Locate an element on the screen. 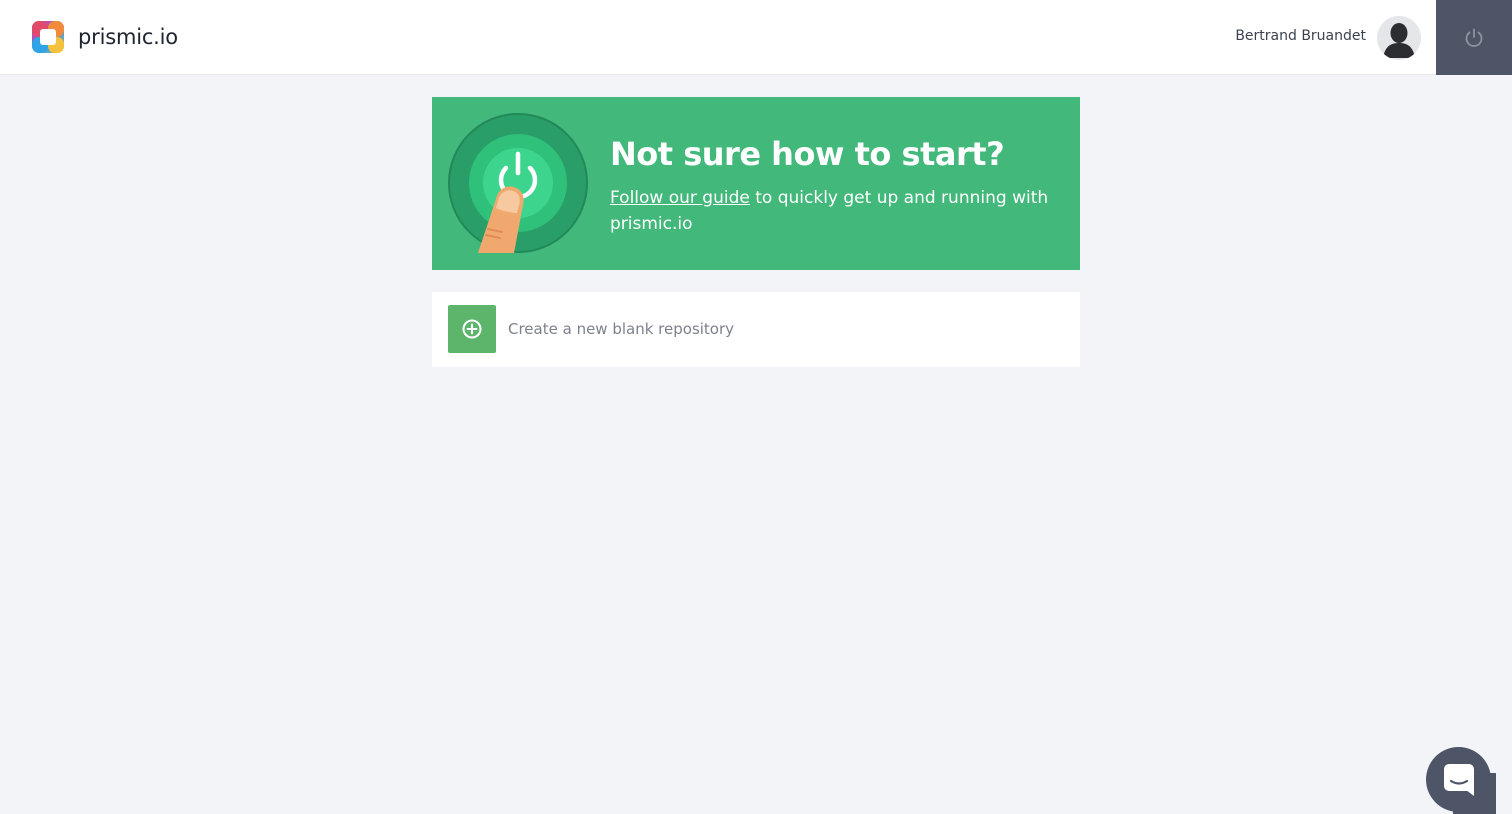  chat-bubble-icon is located at coordinates (1458, 779).